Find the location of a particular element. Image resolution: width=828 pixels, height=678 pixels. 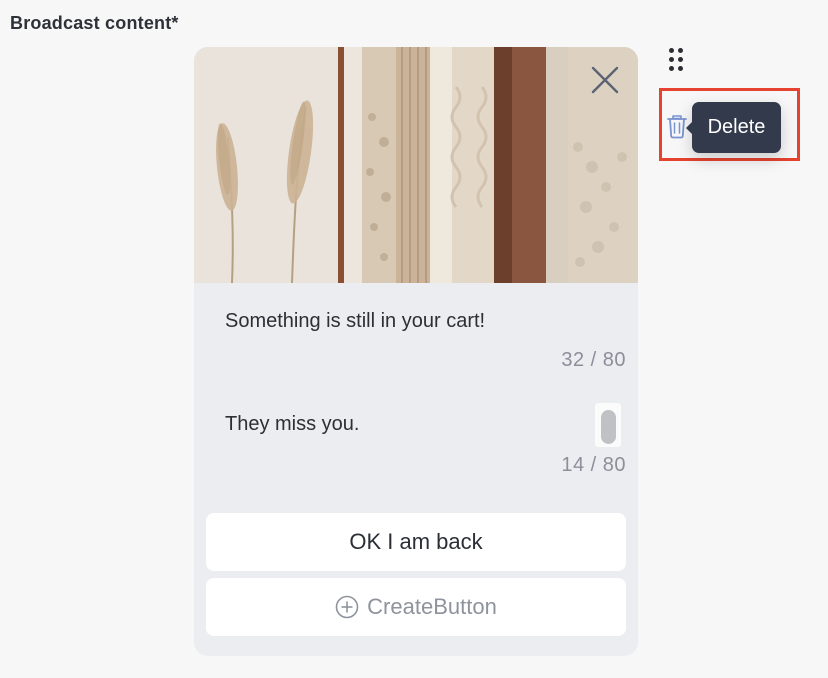

create-button: CreateButton is located at coordinates (416, 607).